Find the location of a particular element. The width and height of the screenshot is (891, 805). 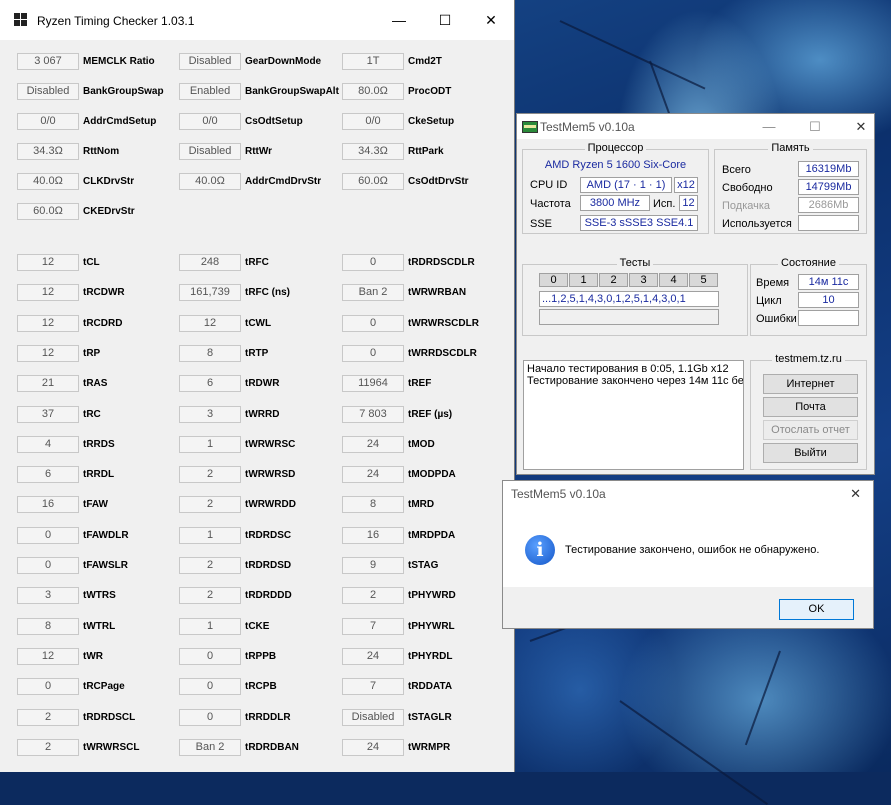

timing-label: tRP is located at coordinates (92, 353).